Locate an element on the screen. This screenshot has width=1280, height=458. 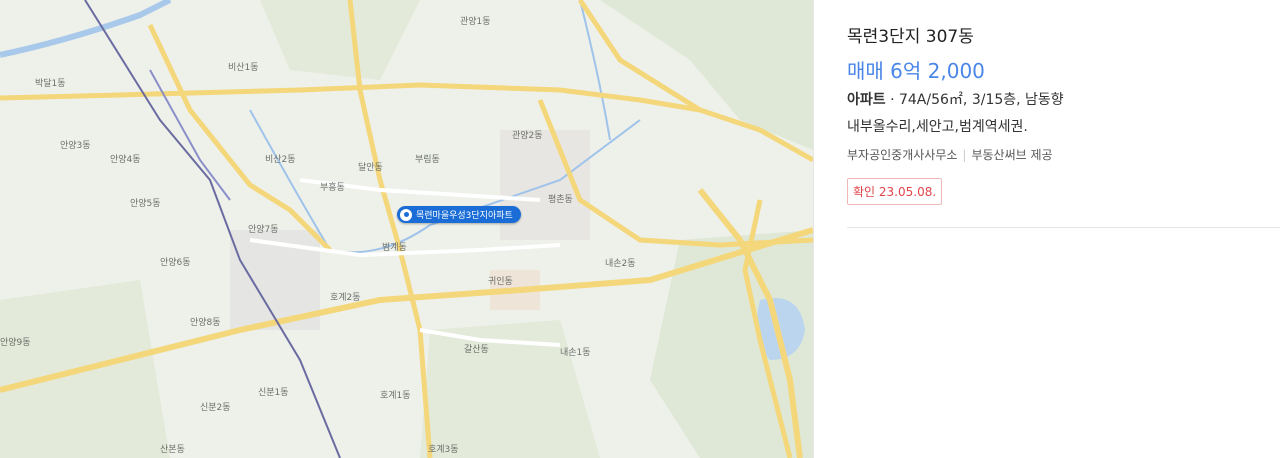
property-marker: 목련마을우성3단지아파트 is located at coordinates (459, 214).